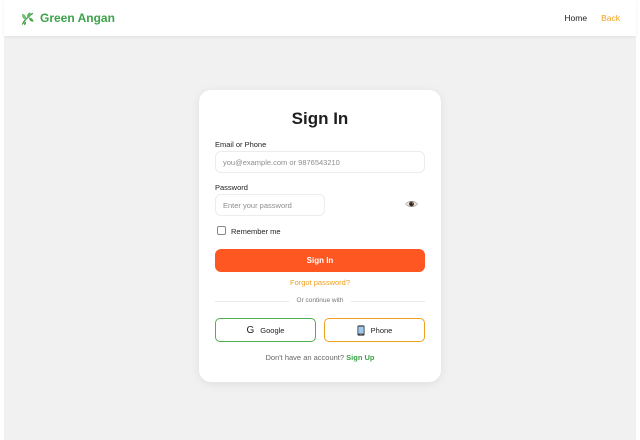 This screenshot has height=440, width=640. I want to click on phone-sign-in-button: Phone, so click(374, 330).